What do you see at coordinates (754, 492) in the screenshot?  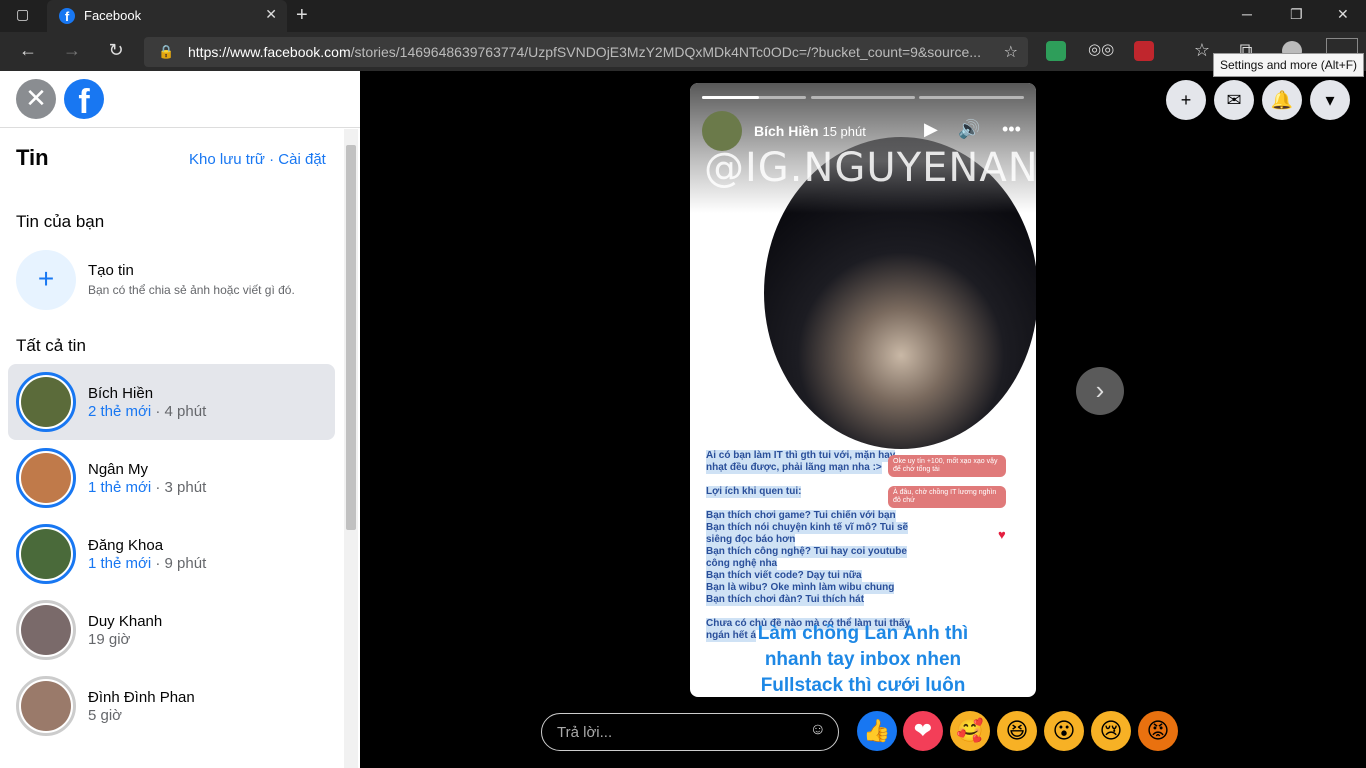 I see `story-text-line: Lợi ích khi quen tui:` at bounding box center [754, 492].